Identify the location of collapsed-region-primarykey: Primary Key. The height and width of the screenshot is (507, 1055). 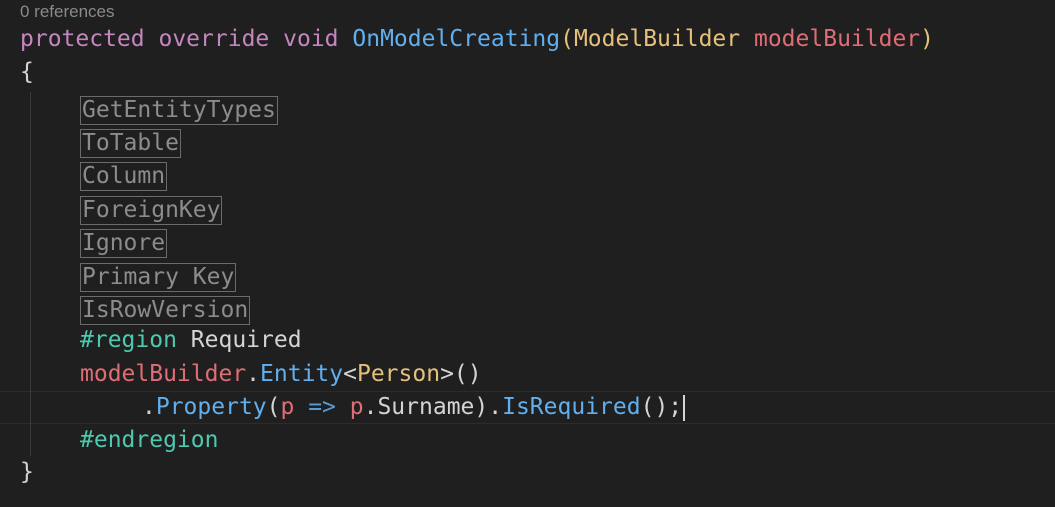
(158, 277).